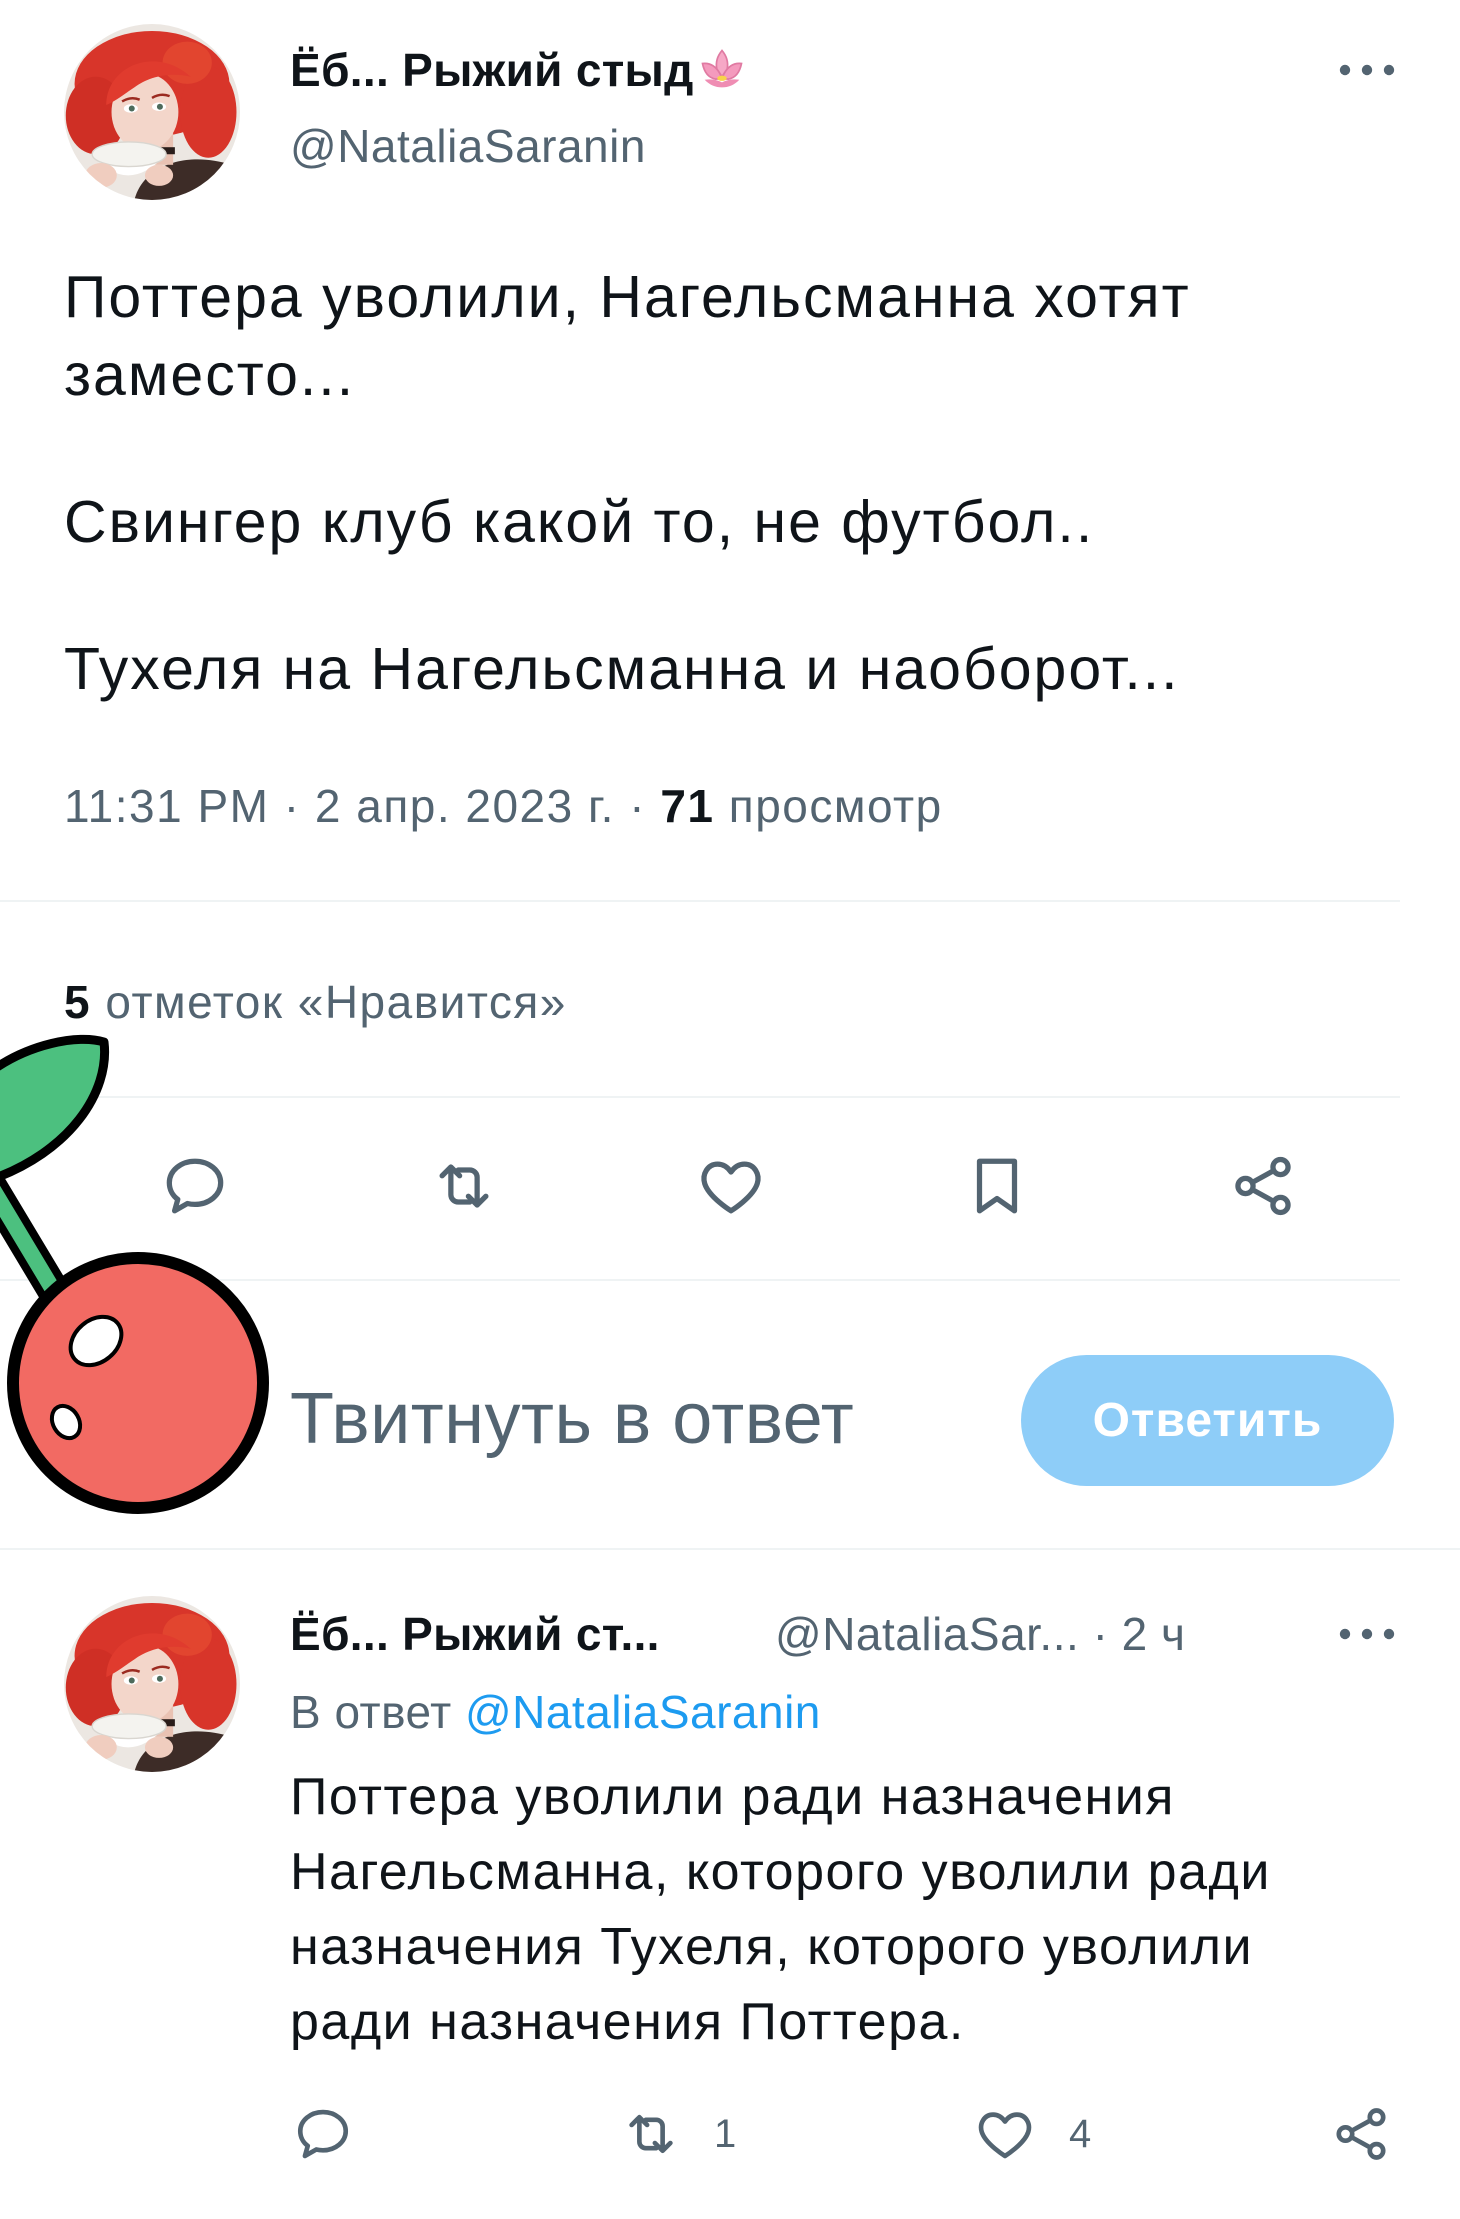 The image size is (1460, 2219). I want to click on like-count: 4, so click(1080, 2134).